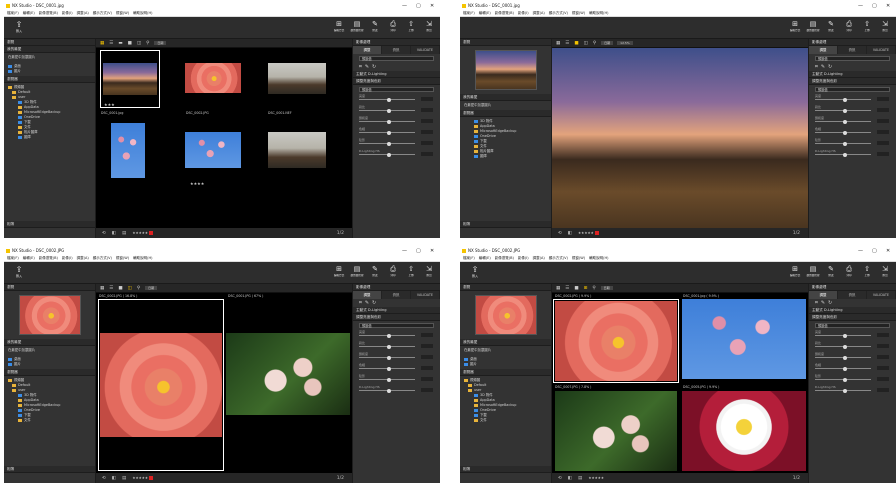 Image resolution: width=896 pixels, height=485 pixels. I want to click on modify-button: ✎ 修改, so click(831, 28).